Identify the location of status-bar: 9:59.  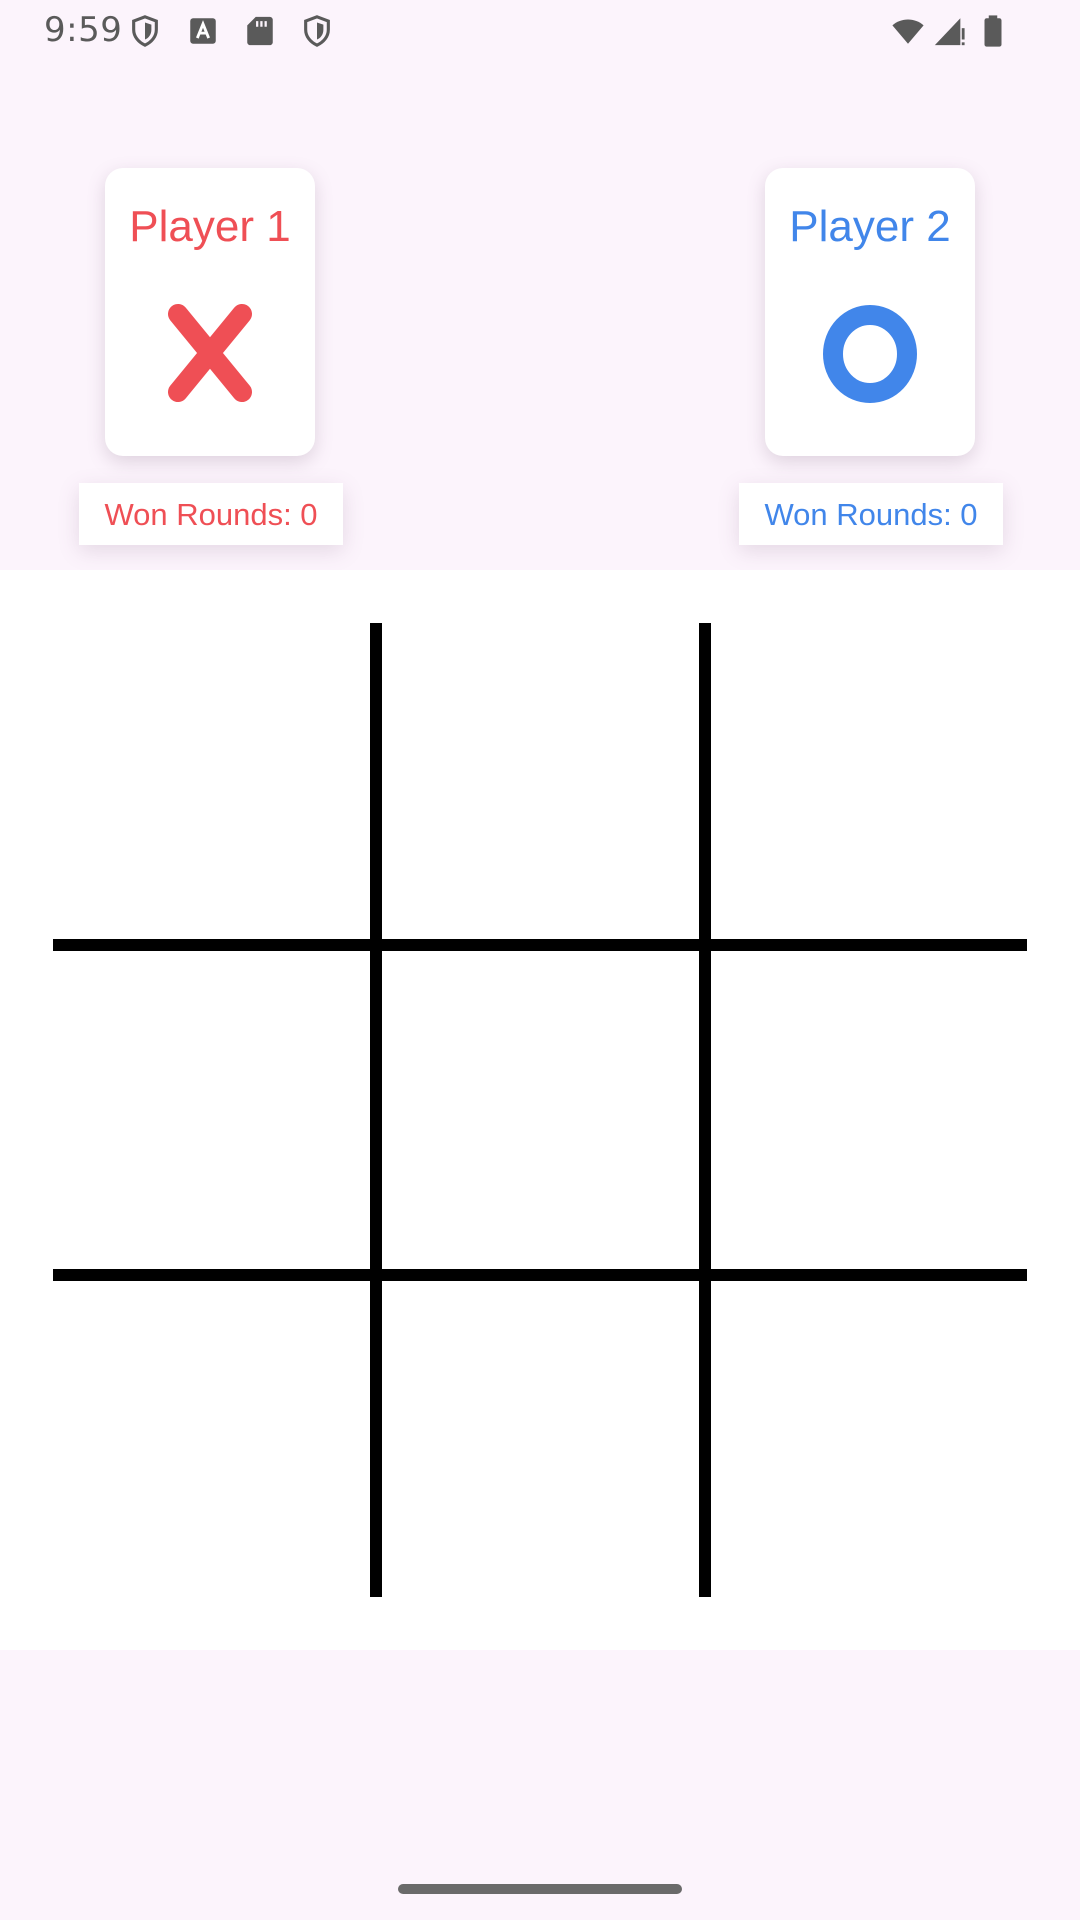
(540, 31).